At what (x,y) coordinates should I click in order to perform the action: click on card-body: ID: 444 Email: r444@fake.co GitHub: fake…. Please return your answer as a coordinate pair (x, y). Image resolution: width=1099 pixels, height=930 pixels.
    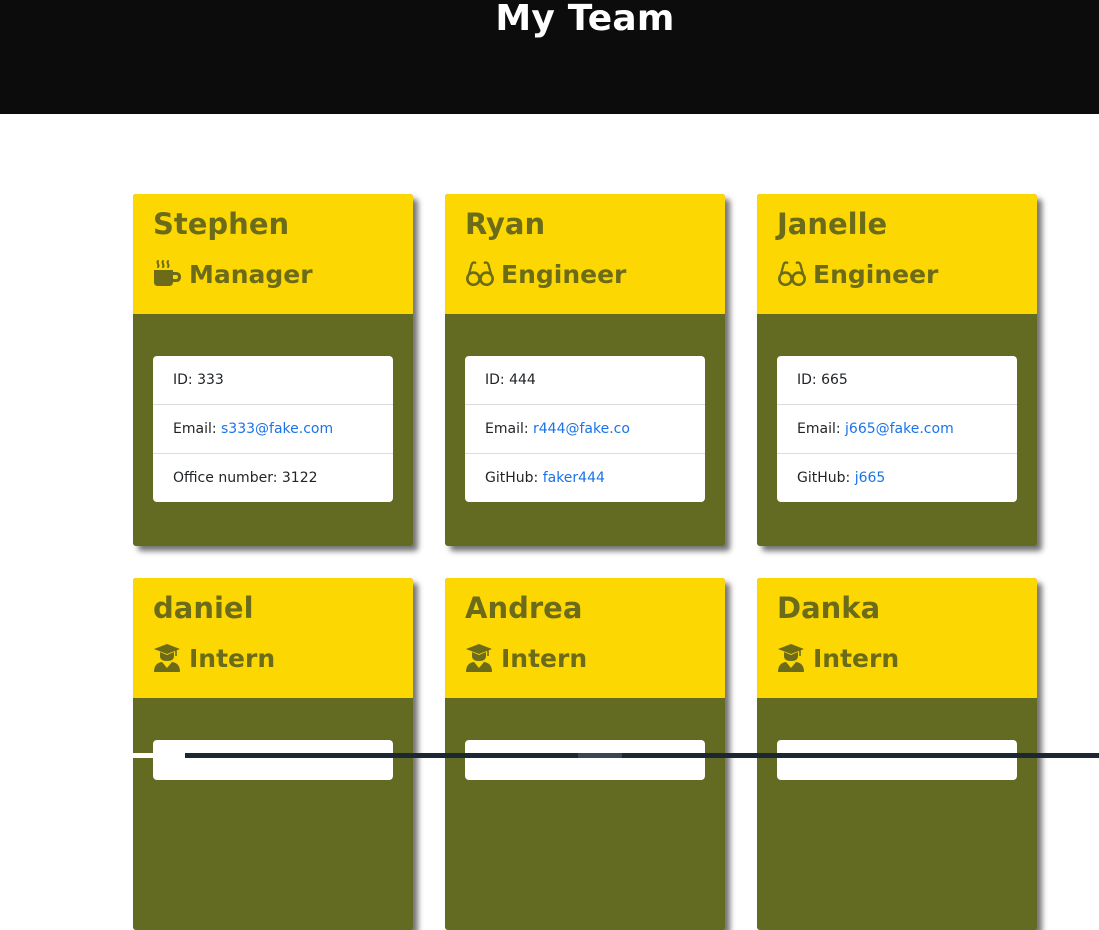
    Looking at the image, I should click on (585, 430).